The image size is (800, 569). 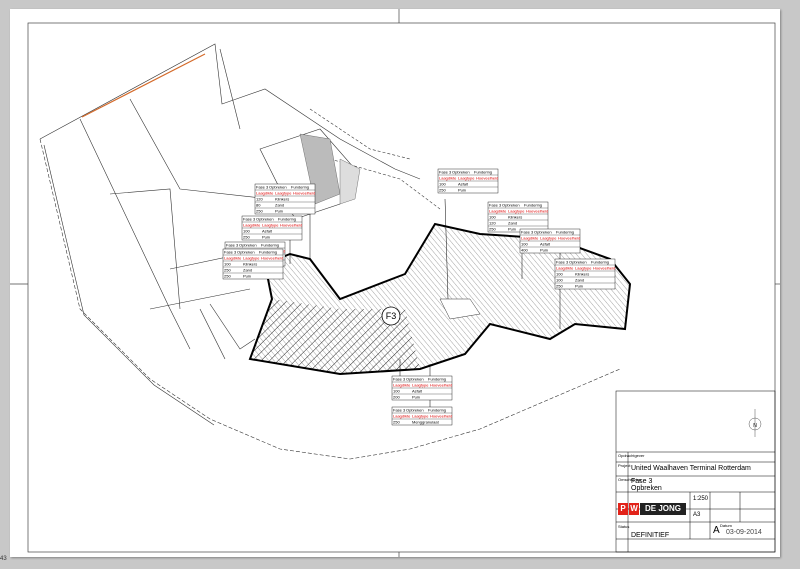 What do you see at coordinates (755, 426) in the screenshot?
I see `svg-text: N` at bounding box center [755, 426].